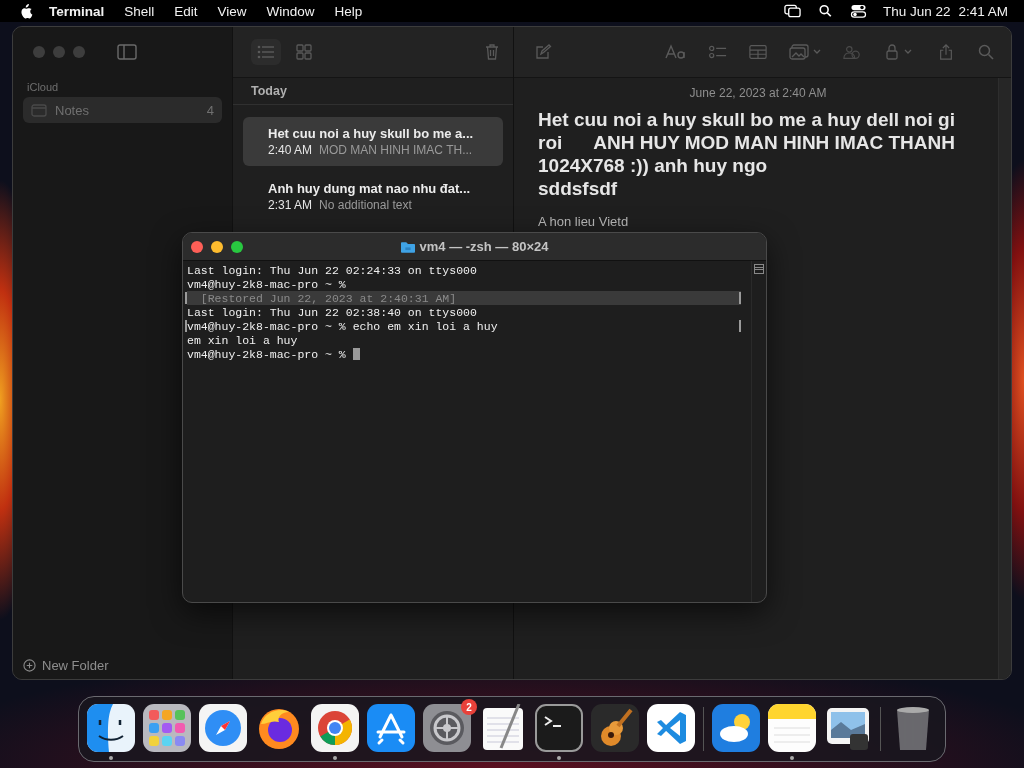 The height and width of the screenshot is (768, 1024). What do you see at coordinates (332, 270) in the screenshot?
I see `terminal-line: Last login: Thu Jun 22 02:24:33 on ttys000` at bounding box center [332, 270].